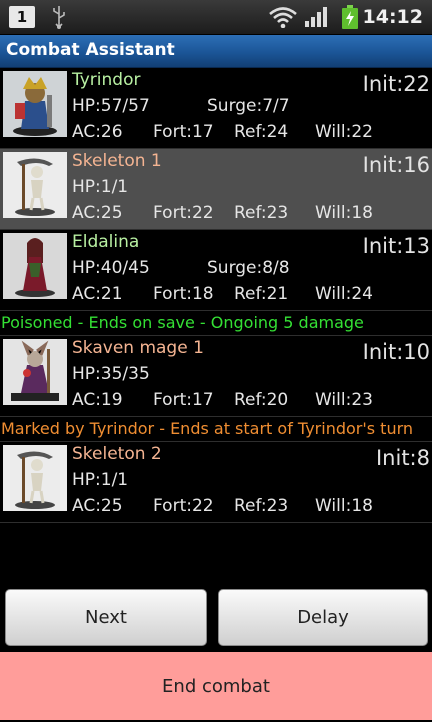 The height and width of the screenshot is (722, 432). What do you see at coordinates (344, 132) in the screenshot?
I see `will-value: Will:22` at bounding box center [344, 132].